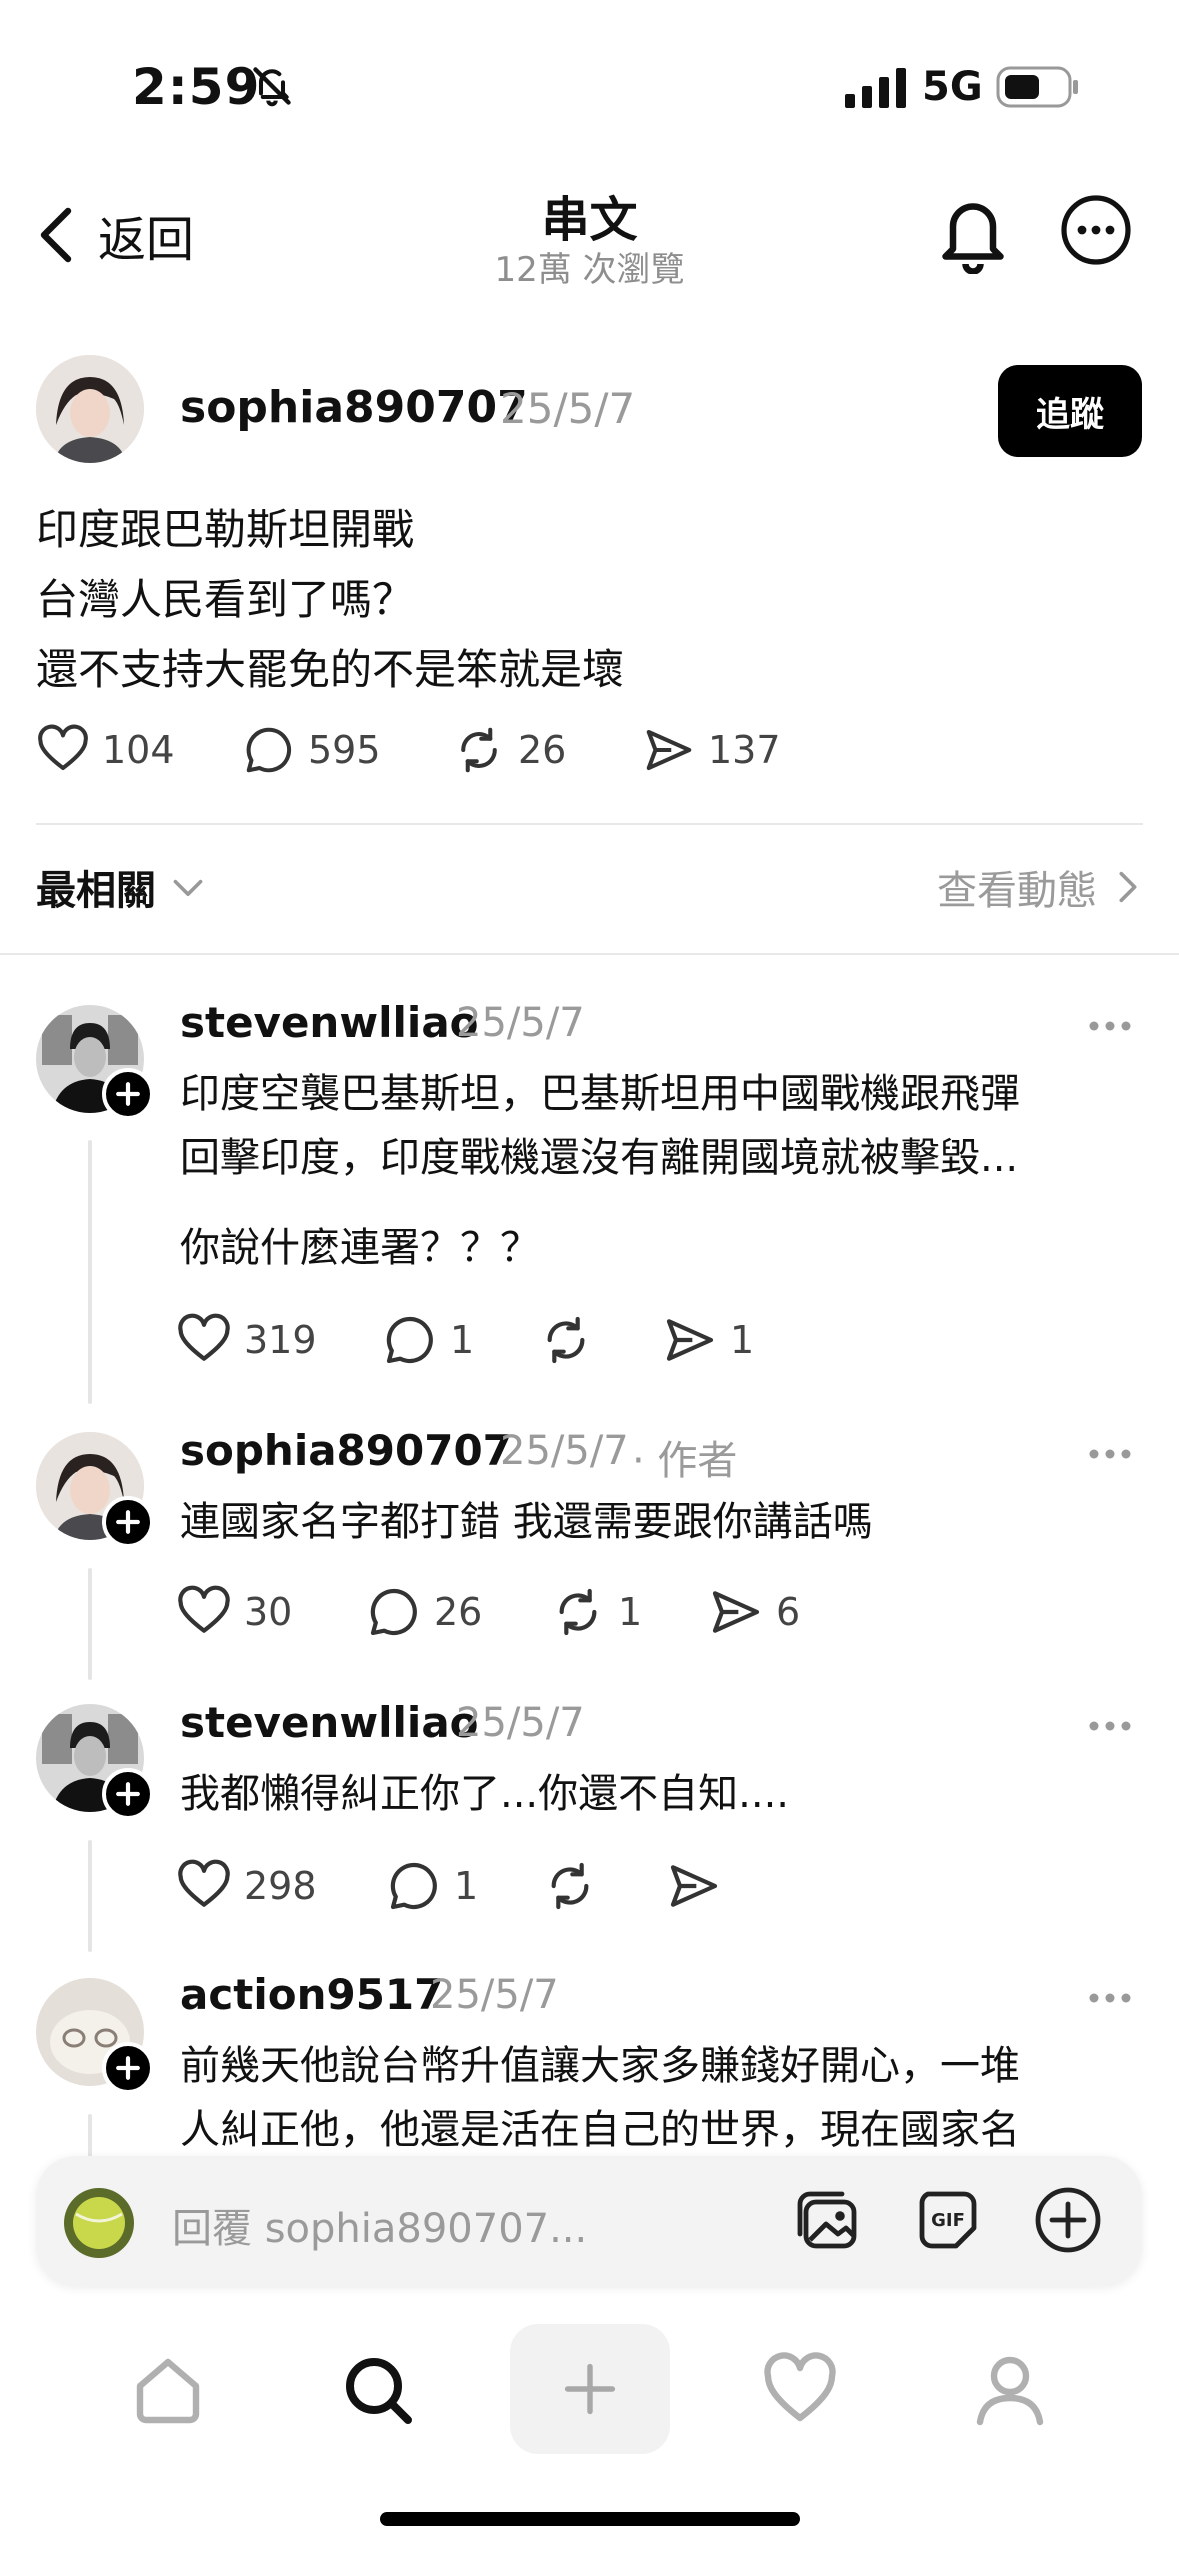 This screenshot has width=1179, height=2556. Describe the element at coordinates (952, 87) in the screenshot. I see `network-label: 5G` at that location.